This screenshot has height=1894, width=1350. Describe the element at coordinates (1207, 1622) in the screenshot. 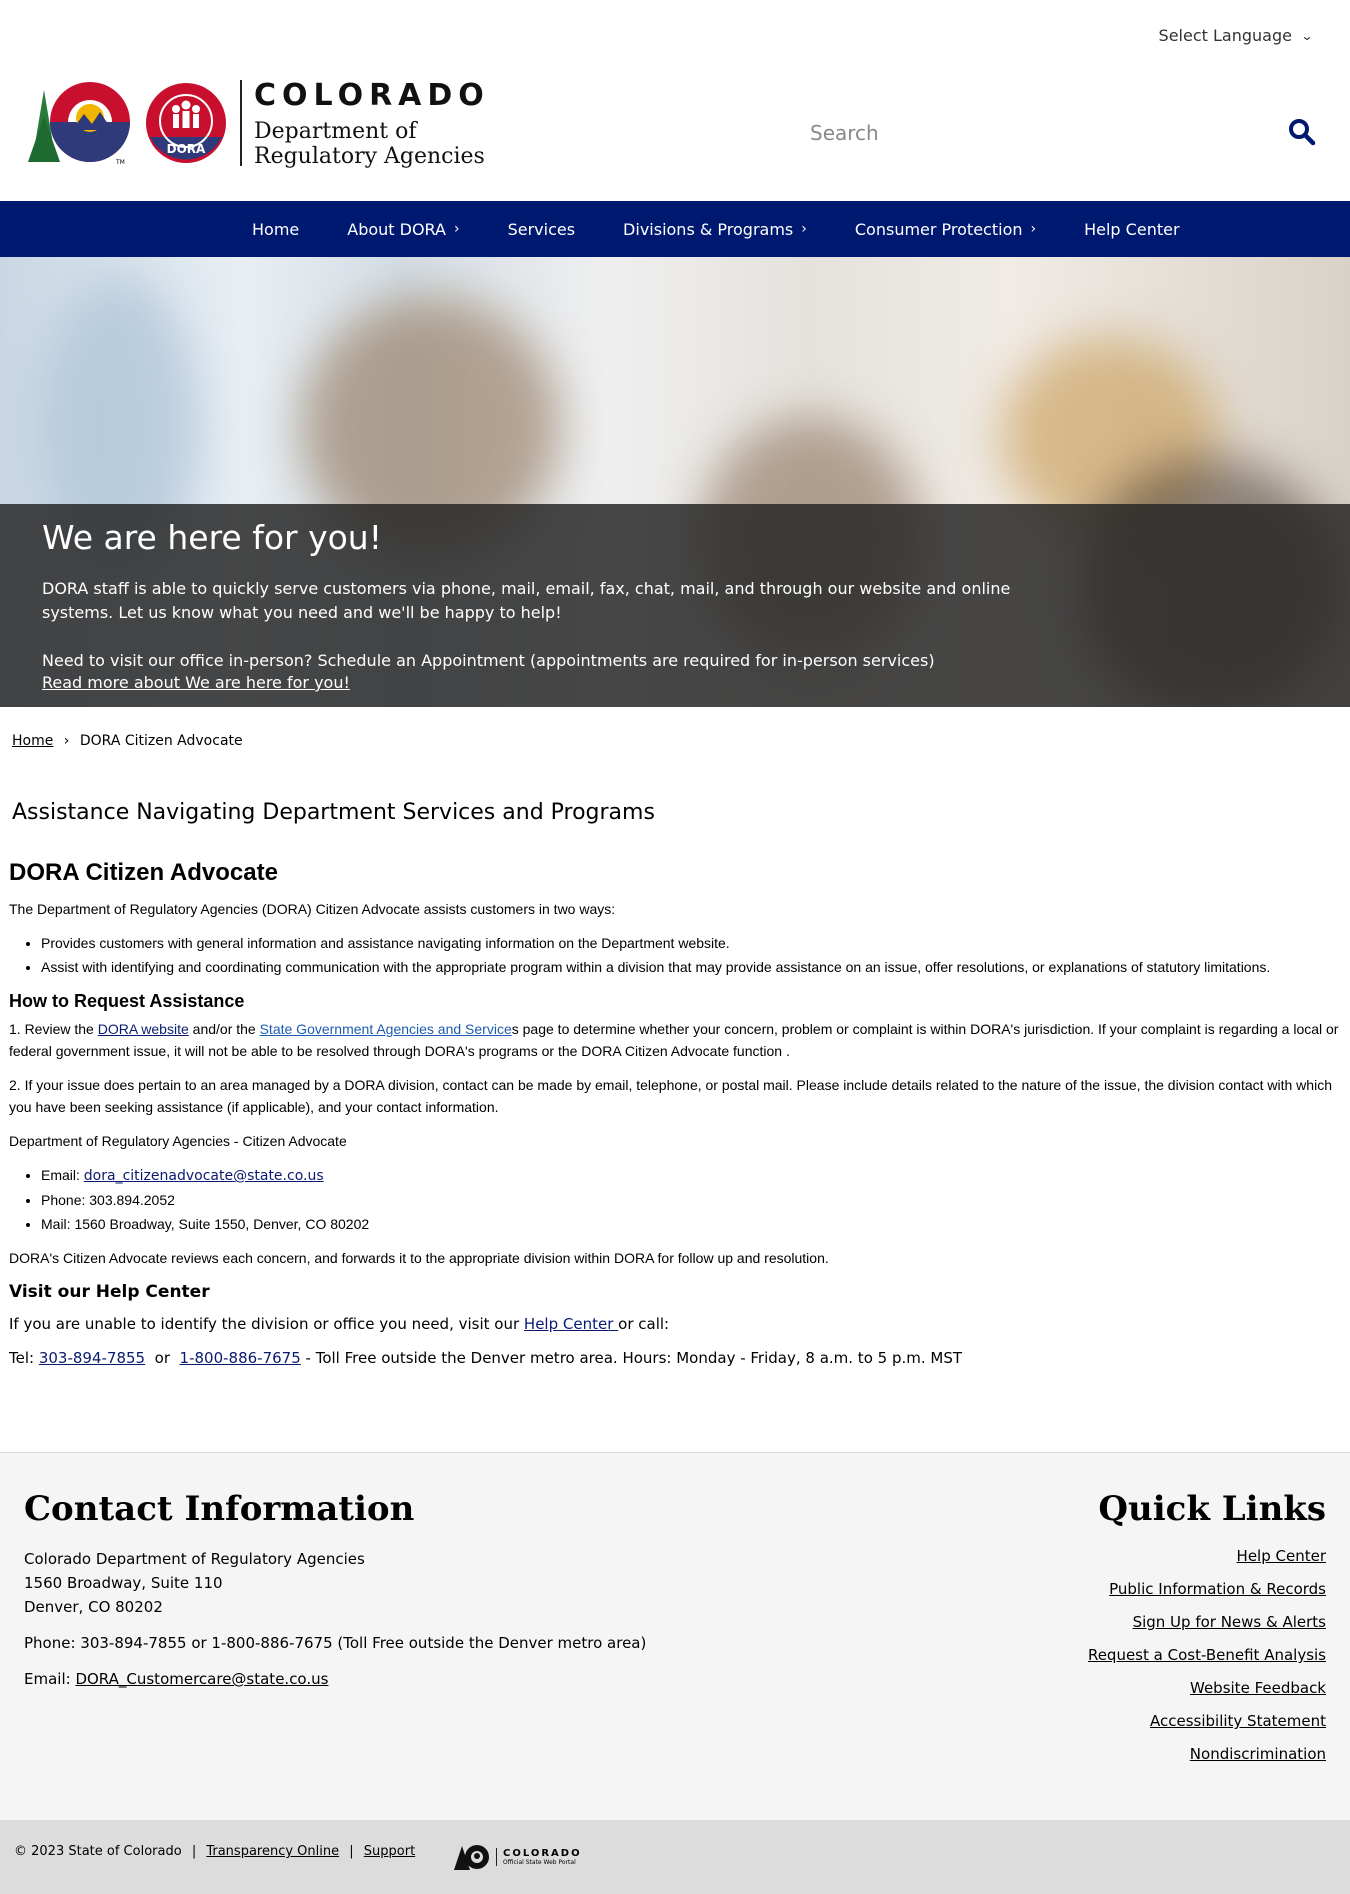

I see `quick-link: Sign Up for News & Alerts` at that location.